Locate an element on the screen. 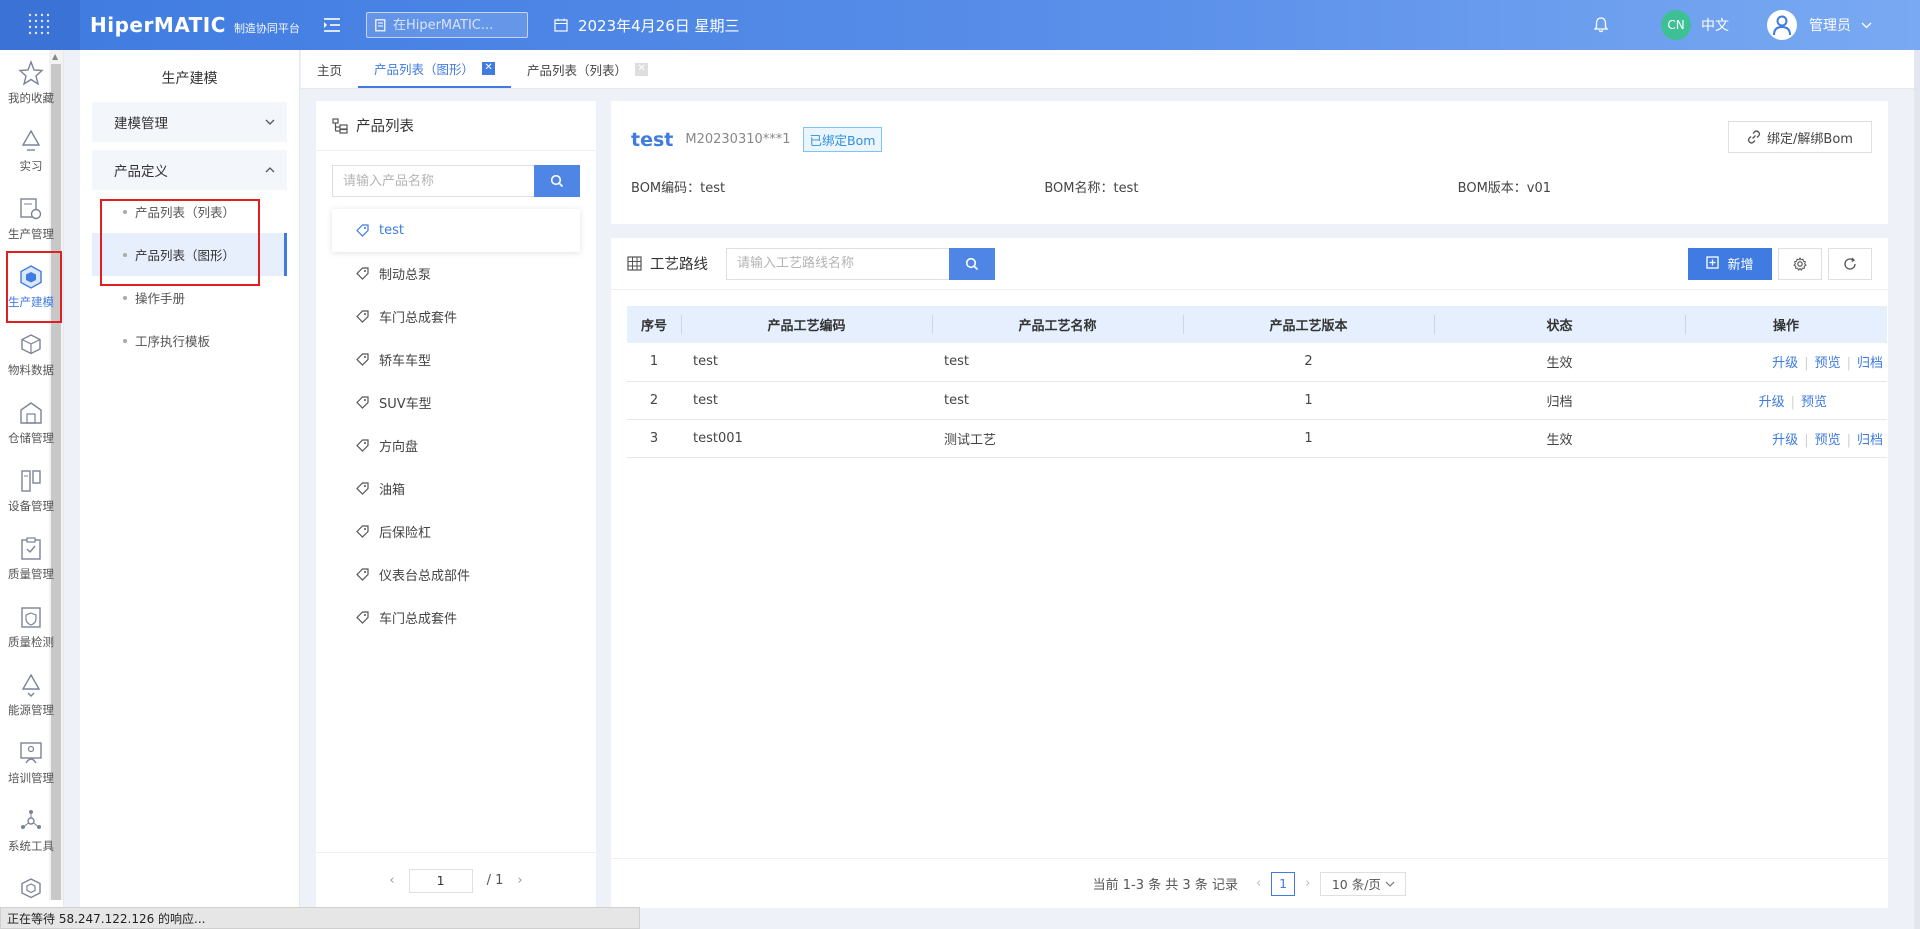 This screenshot has height=929, width=1920. product-item-label: 车门总成套件 is located at coordinates (418, 318).